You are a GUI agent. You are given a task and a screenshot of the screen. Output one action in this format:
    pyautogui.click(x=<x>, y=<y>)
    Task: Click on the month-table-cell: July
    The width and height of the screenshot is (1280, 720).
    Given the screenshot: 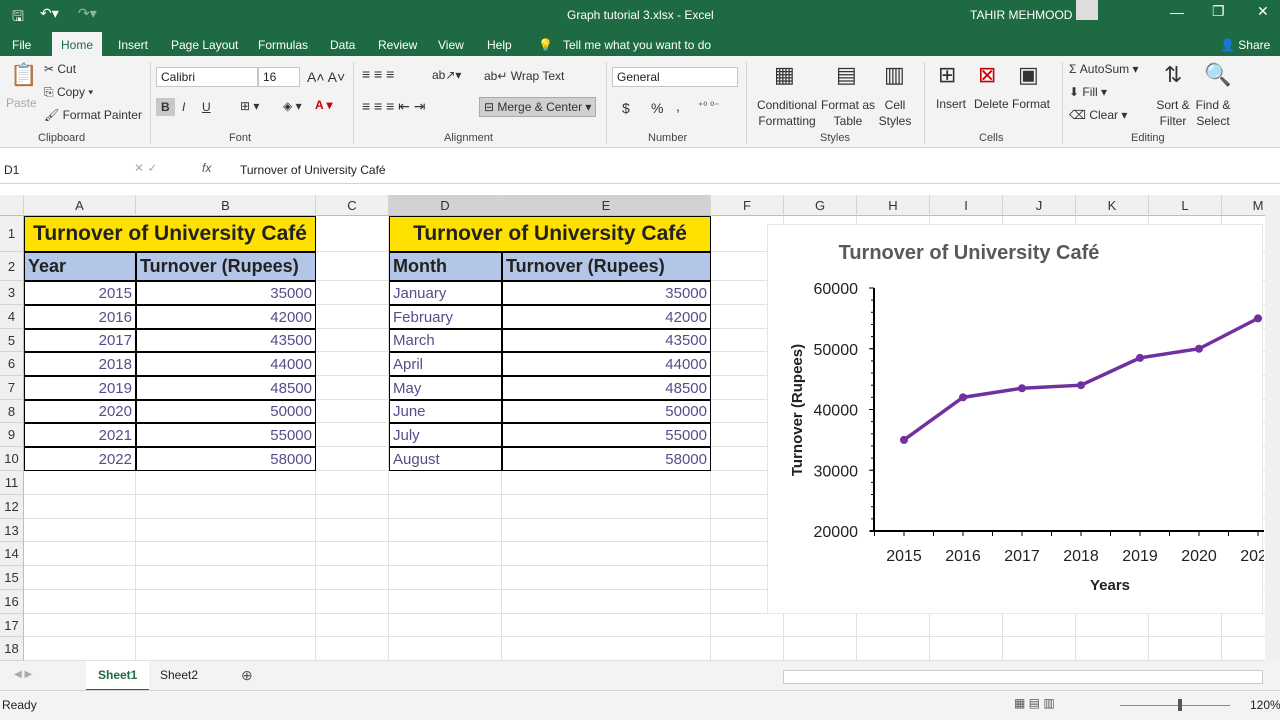 What is the action you would take?
    pyautogui.click(x=445, y=435)
    